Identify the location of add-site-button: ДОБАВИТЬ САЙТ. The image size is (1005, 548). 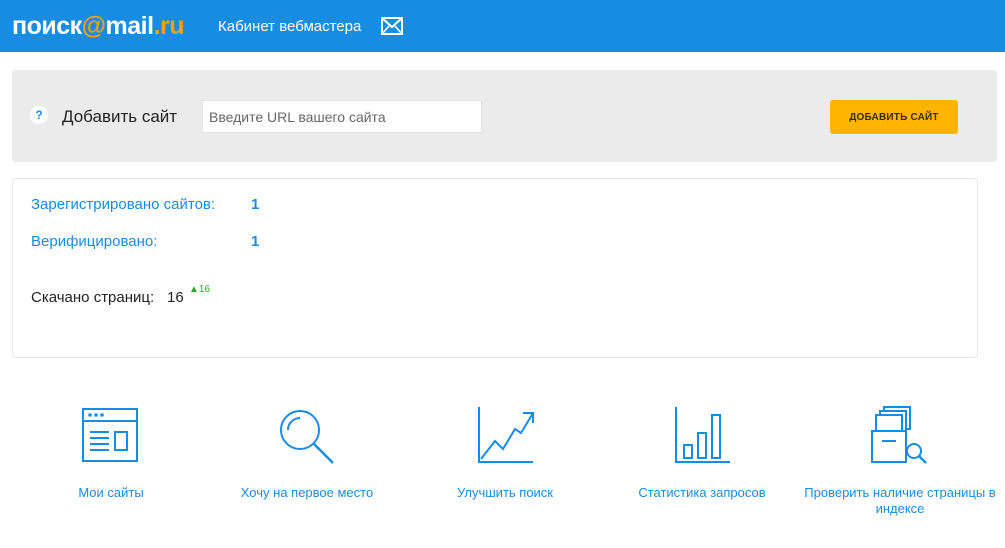
(894, 117).